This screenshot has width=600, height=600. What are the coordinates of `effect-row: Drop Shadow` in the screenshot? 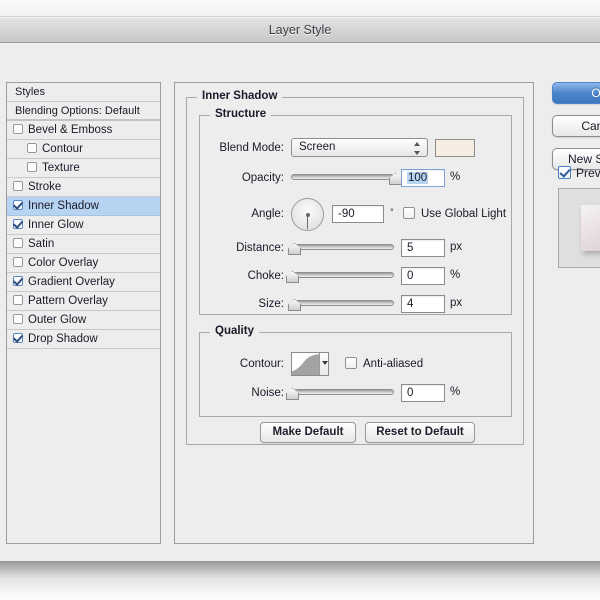 It's located at (83, 339).